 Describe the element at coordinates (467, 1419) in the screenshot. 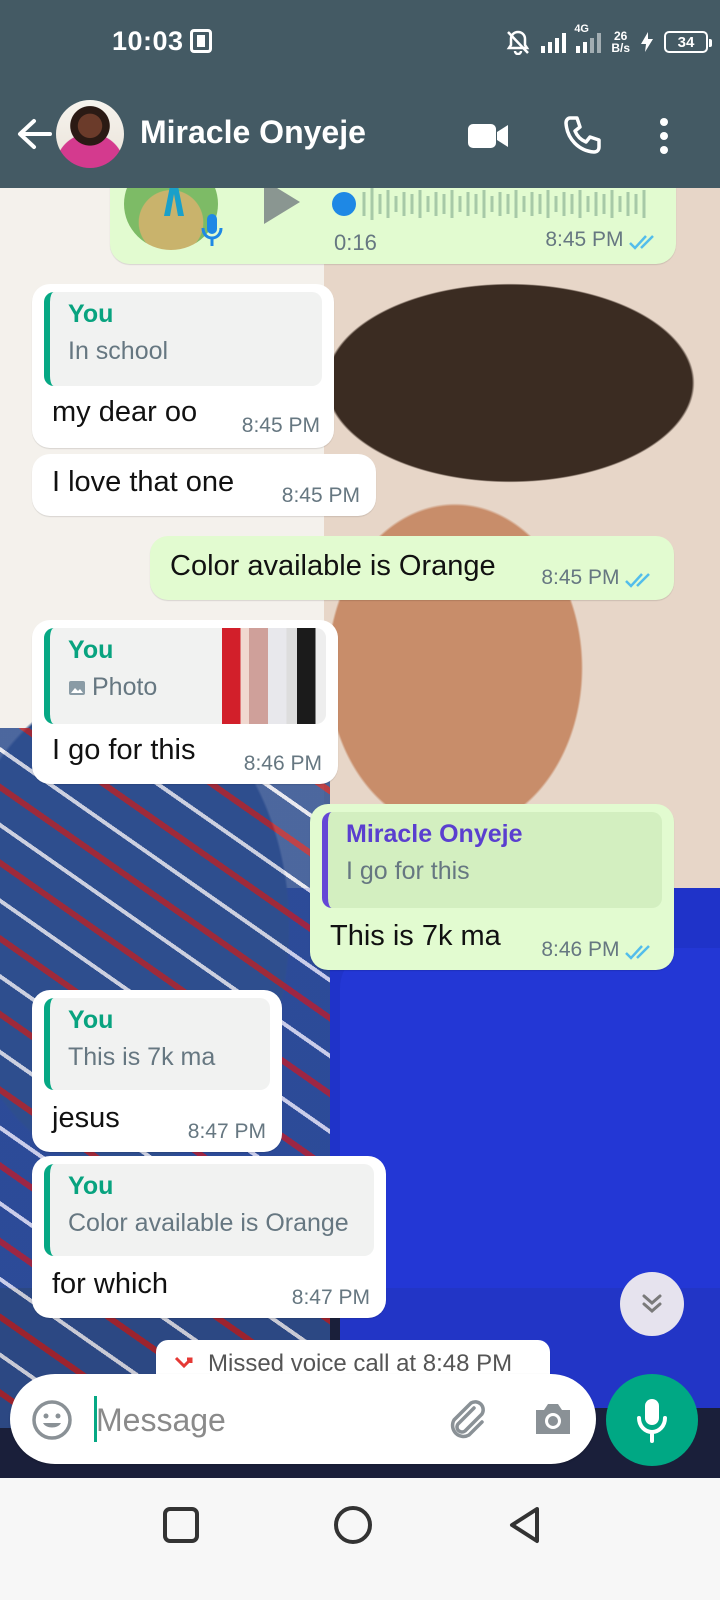

I see `attach-icon` at that location.